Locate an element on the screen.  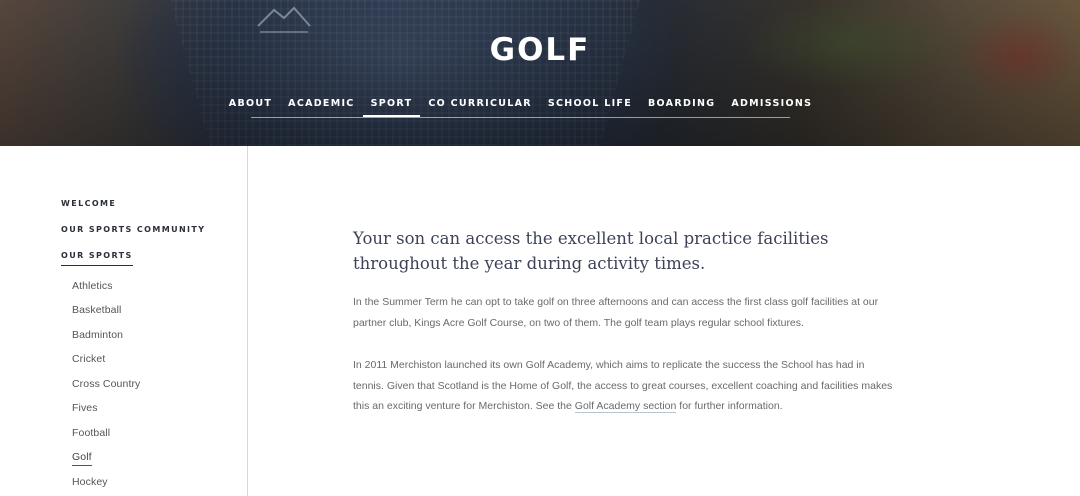
nav-school-life: SCHOOL LIFE is located at coordinates (590, 104).